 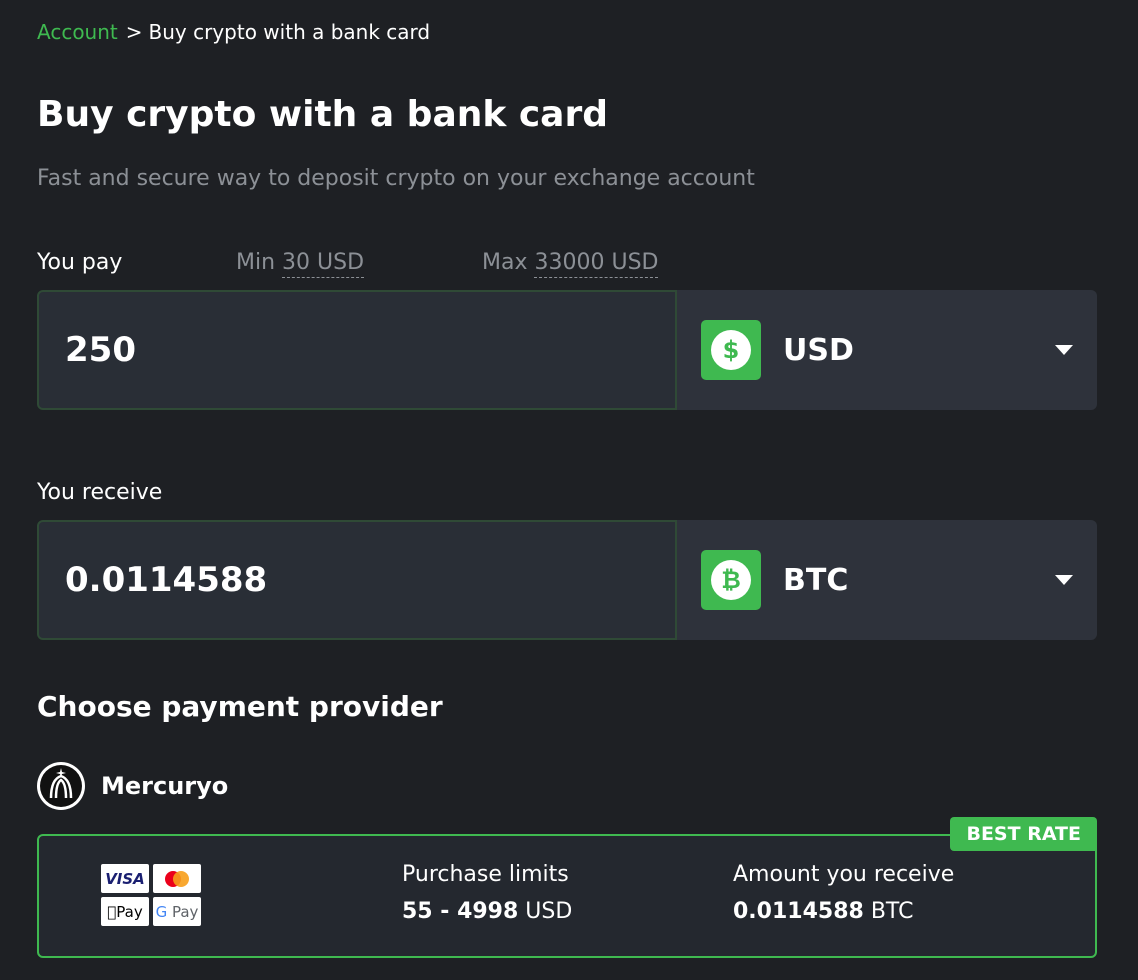 I want to click on you-receive-label: You receive, so click(x=100, y=492).